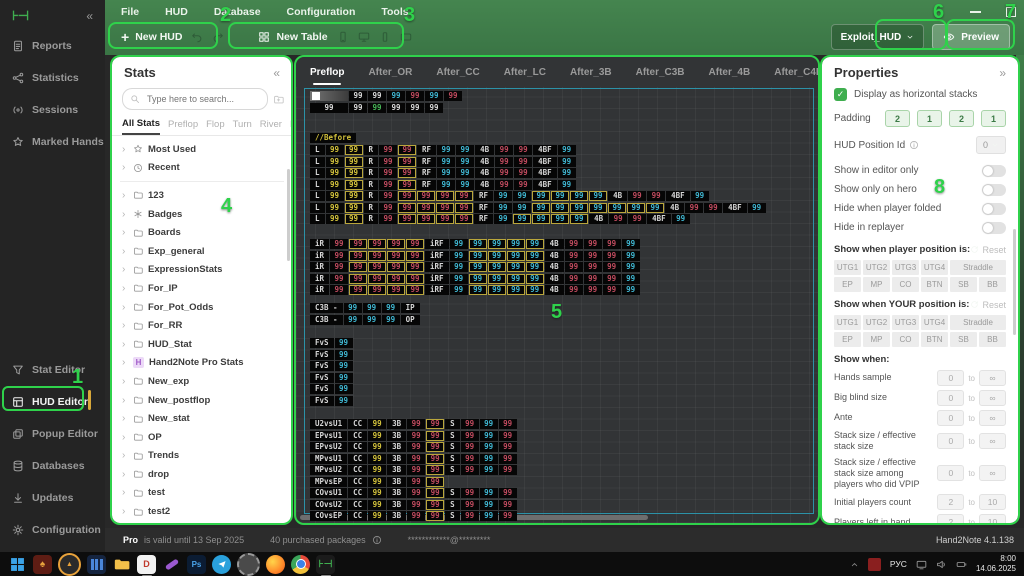  What do you see at coordinates (1002, 73) in the screenshot?
I see `properties-collapse-icon: »` at bounding box center [1002, 73].